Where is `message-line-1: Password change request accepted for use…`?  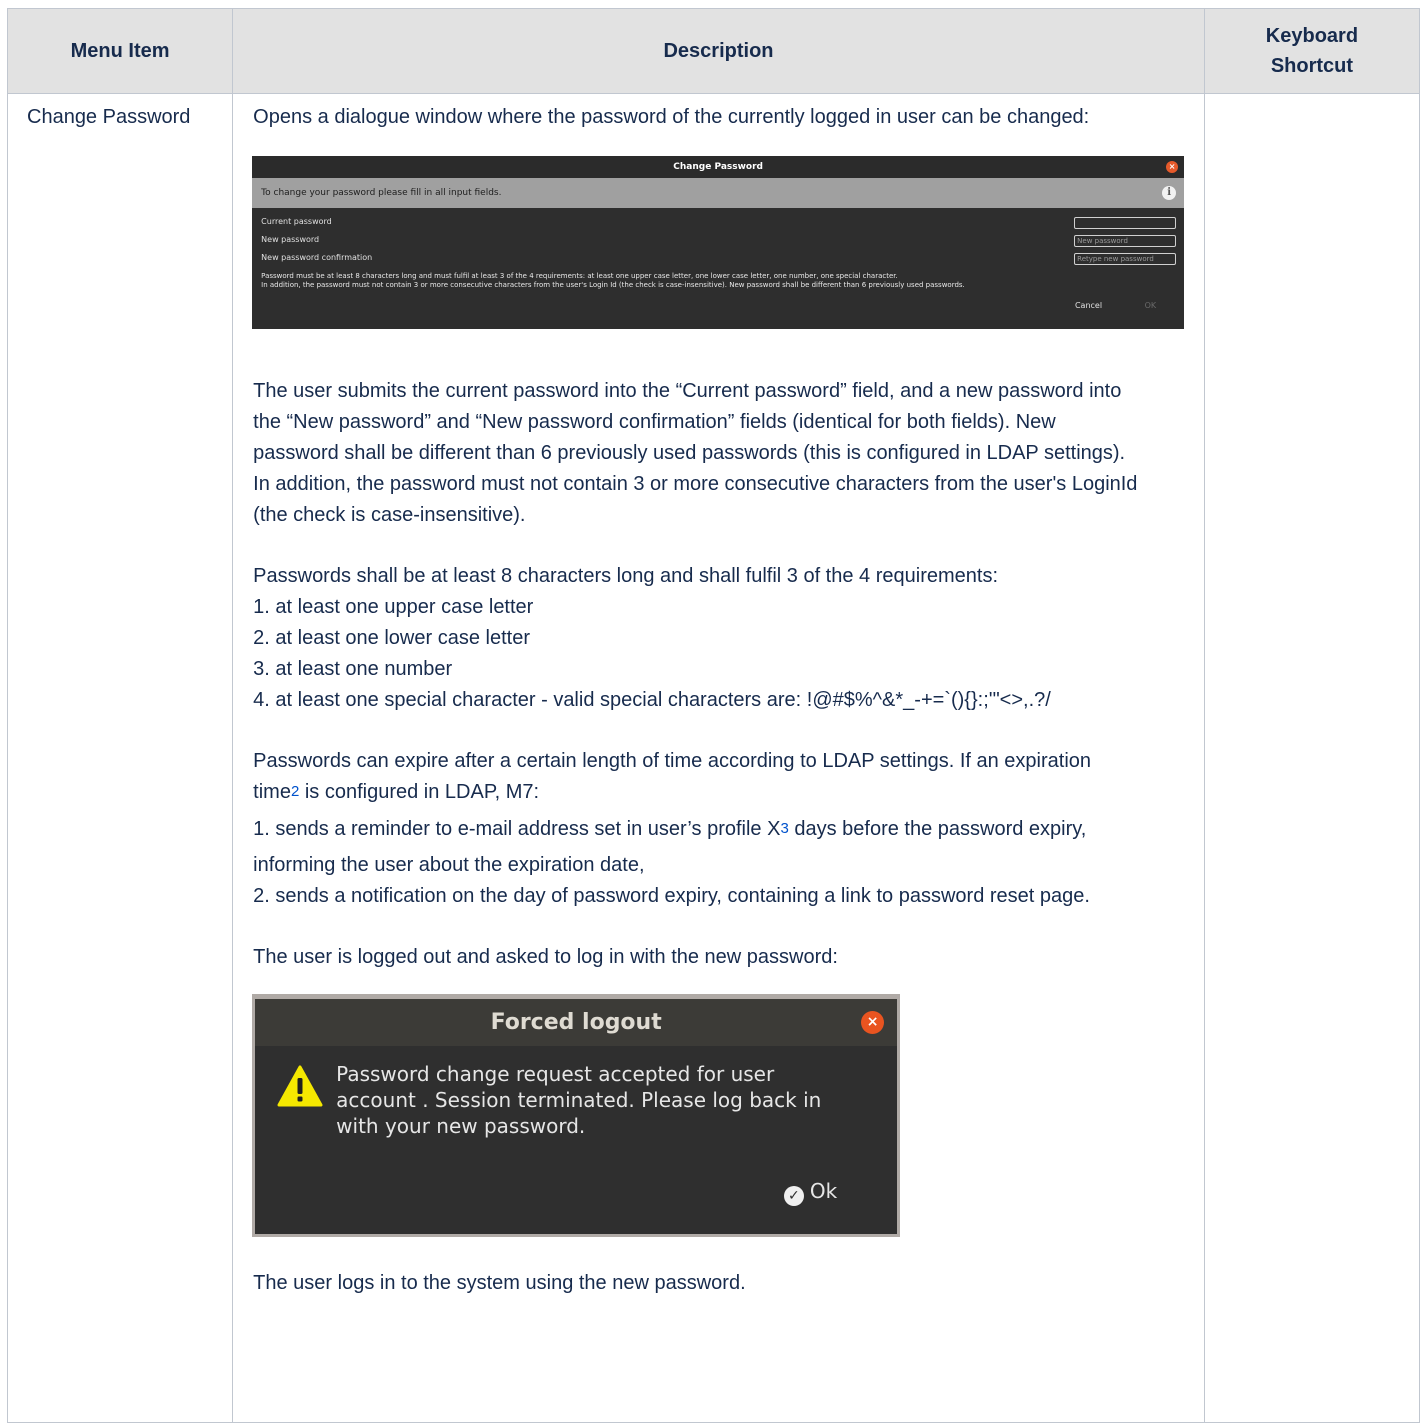
message-line-1: Password change request accepted for use… is located at coordinates (555, 1074).